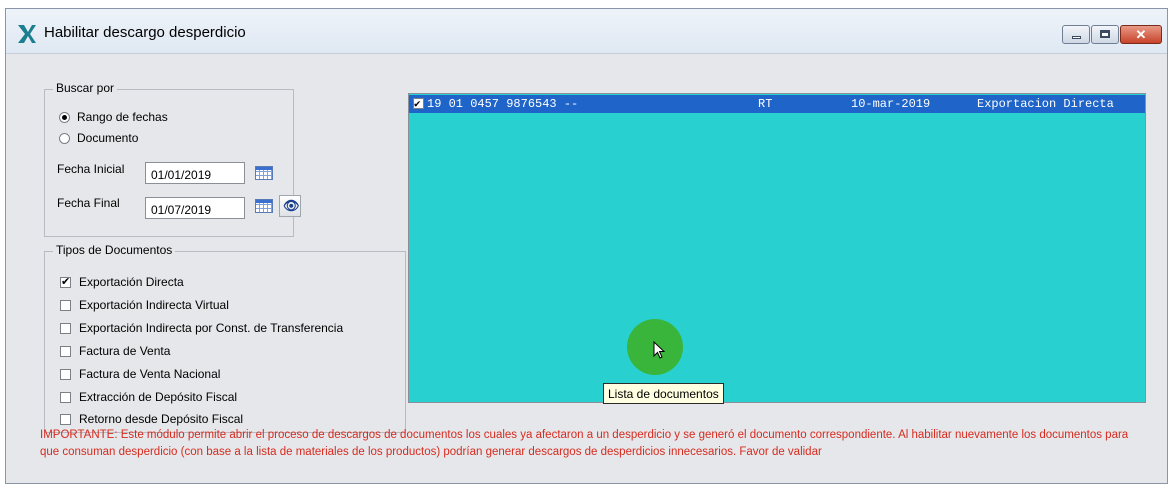  What do you see at coordinates (765, 104) in the screenshot?
I see `row-code: RT` at bounding box center [765, 104].